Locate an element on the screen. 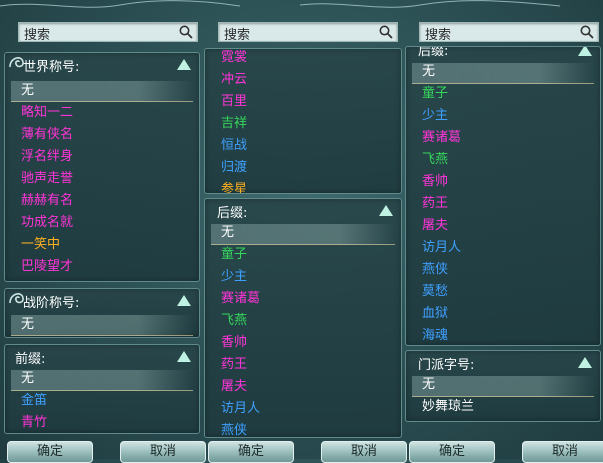 The width and height of the screenshot is (603, 463). list-item: 百里 is located at coordinates (303, 102).